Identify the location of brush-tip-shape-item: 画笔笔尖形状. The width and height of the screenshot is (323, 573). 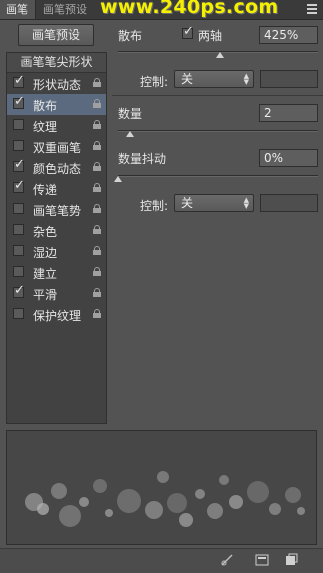
(56, 63).